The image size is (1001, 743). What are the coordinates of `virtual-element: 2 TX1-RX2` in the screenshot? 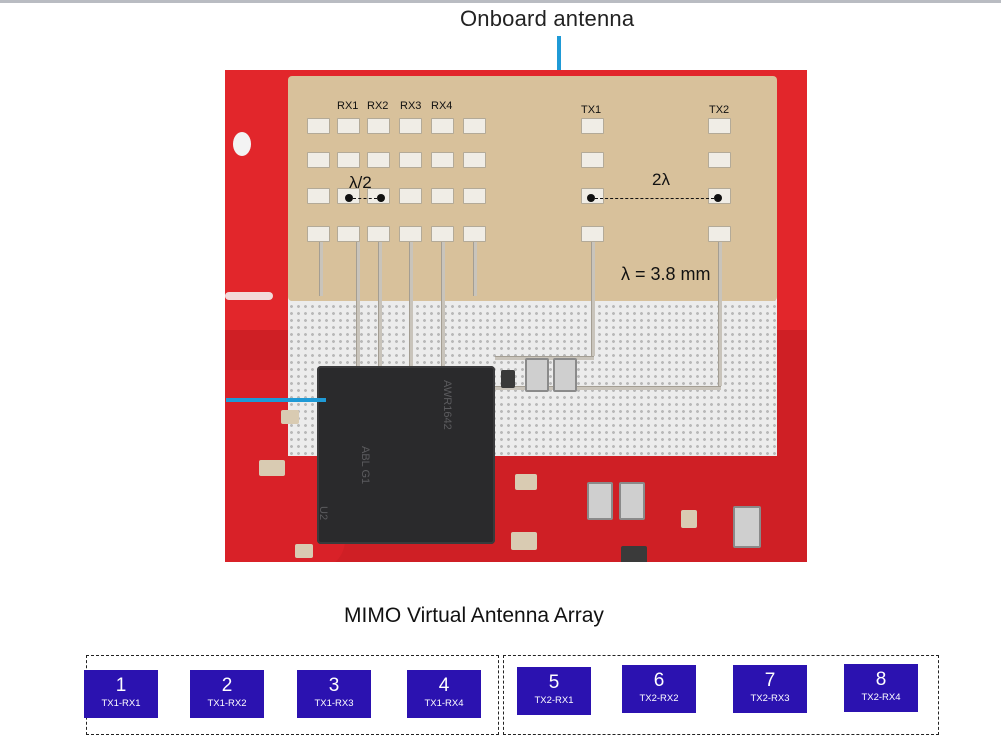 It's located at (227, 694).